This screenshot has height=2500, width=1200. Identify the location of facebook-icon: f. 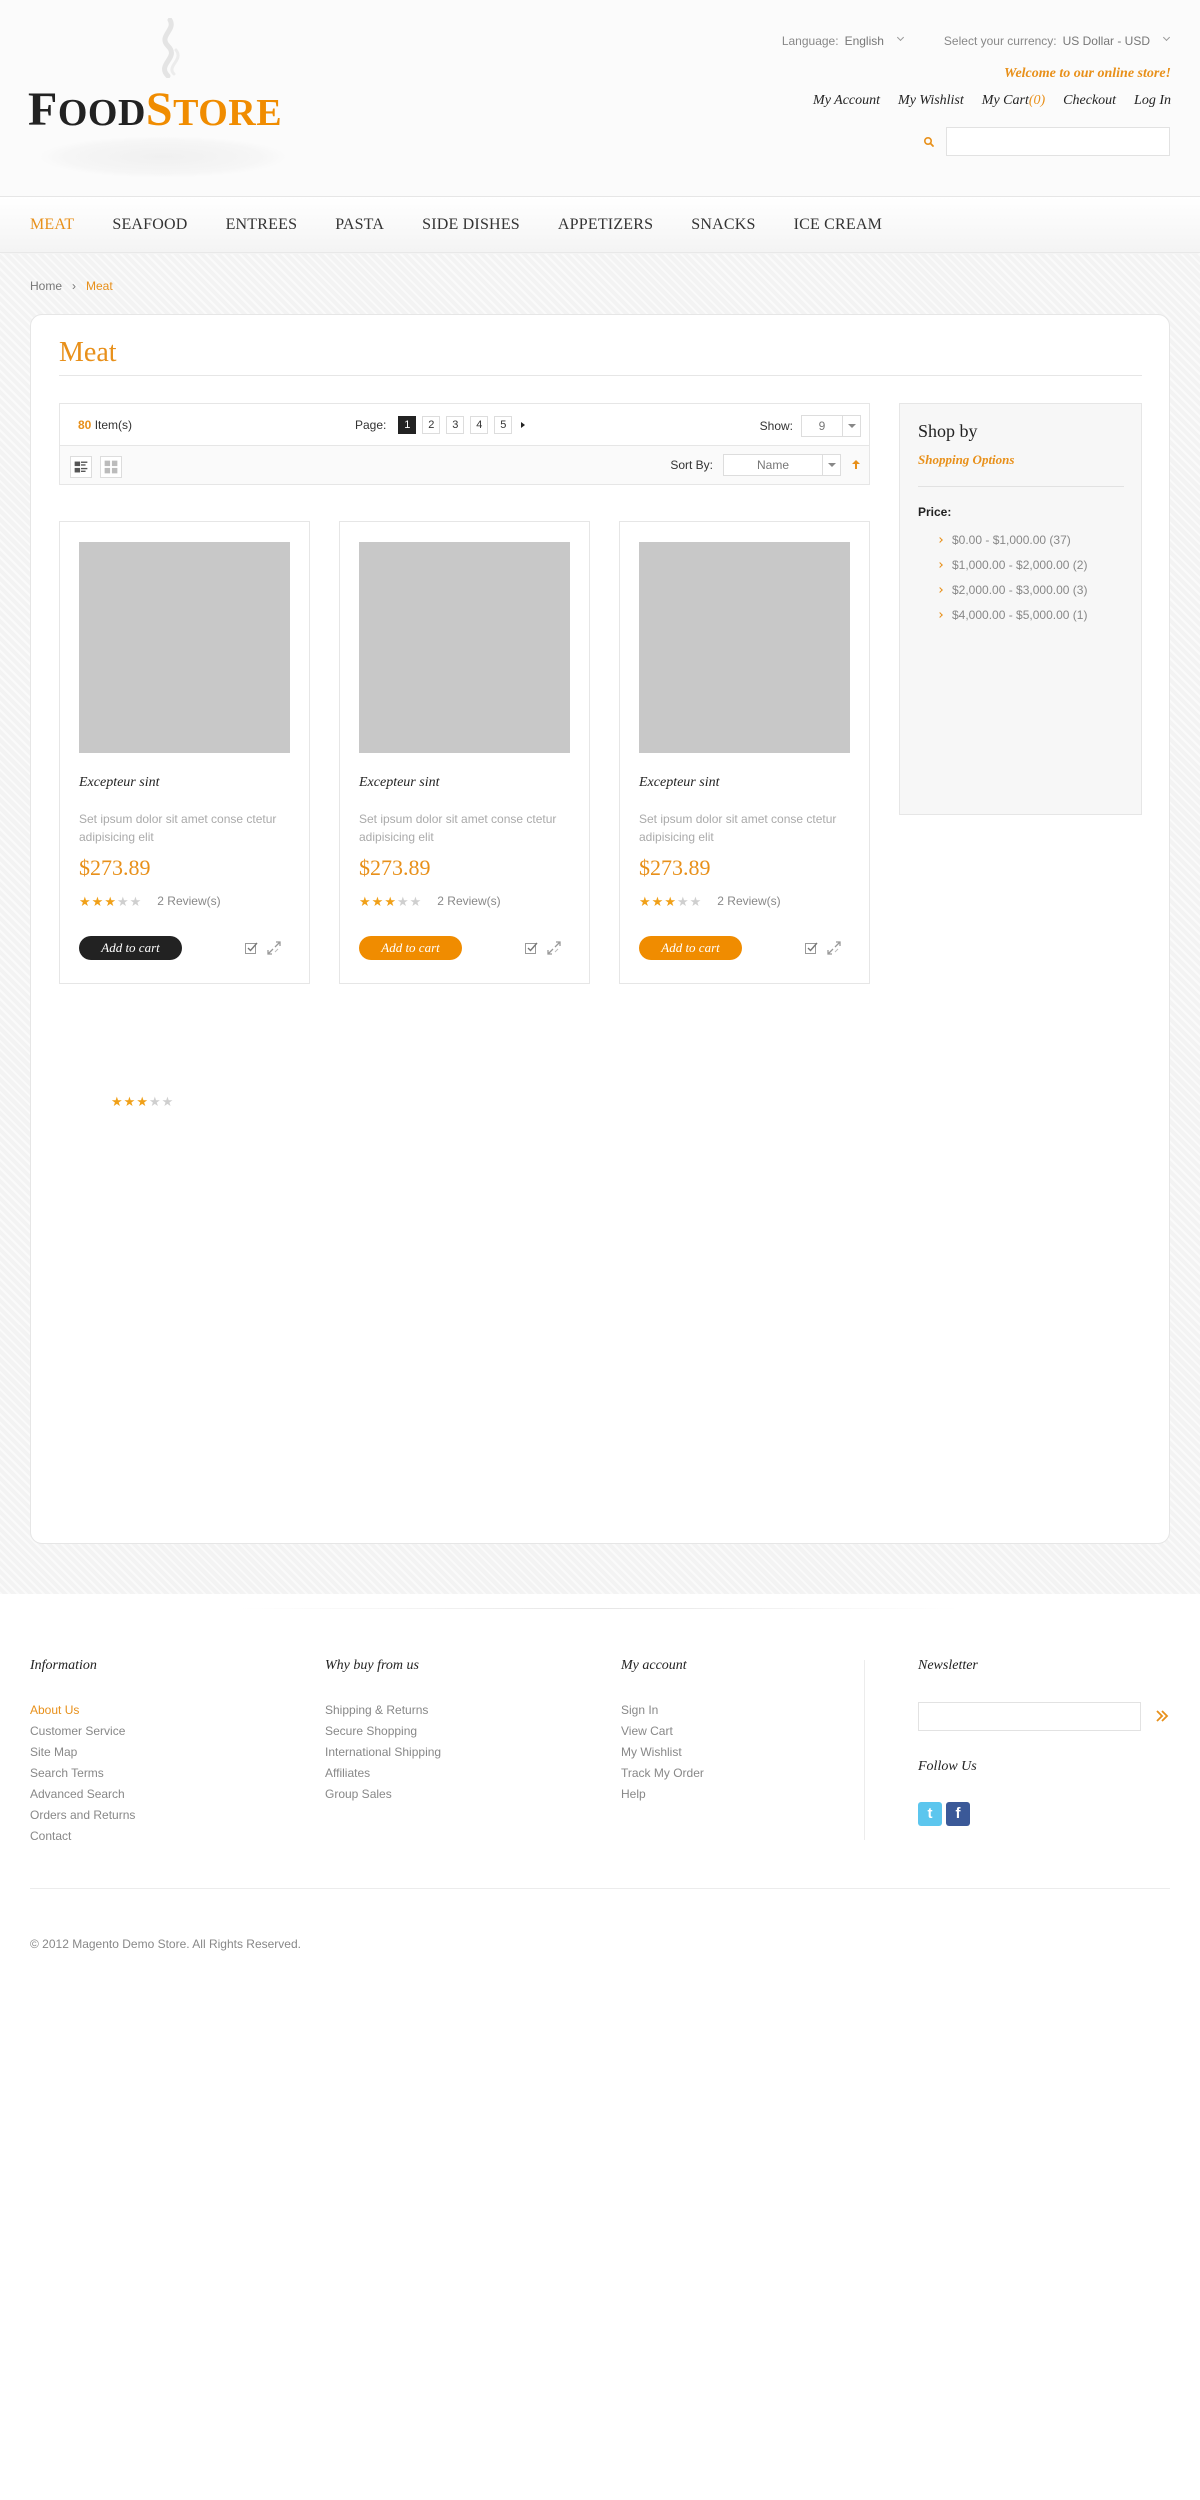
(958, 1814).